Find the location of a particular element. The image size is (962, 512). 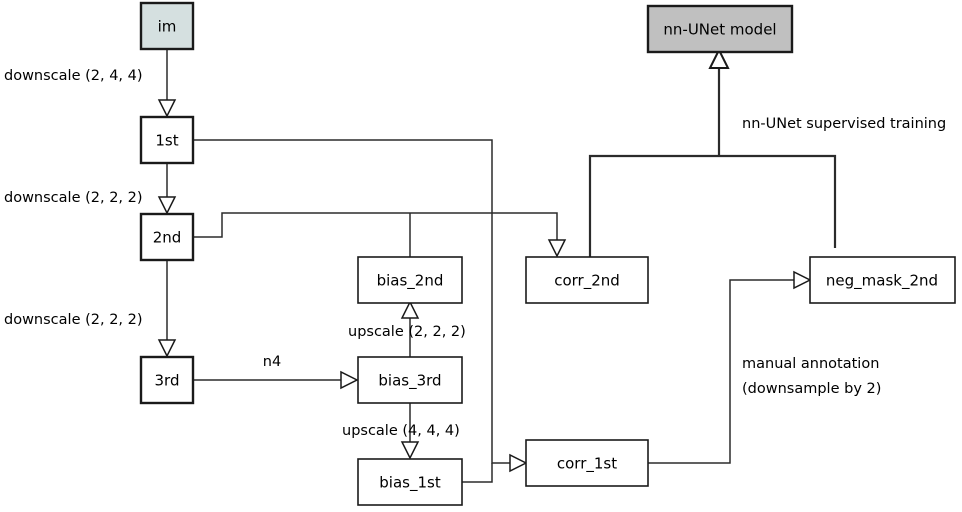

node-bias_3rd: bias_3rd is located at coordinates (410, 380).